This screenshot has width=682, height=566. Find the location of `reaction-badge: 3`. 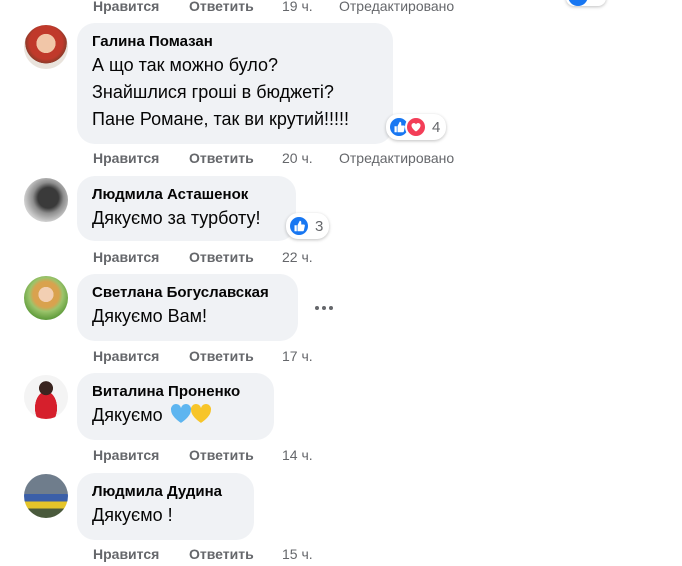

reaction-badge: 3 is located at coordinates (308, 226).